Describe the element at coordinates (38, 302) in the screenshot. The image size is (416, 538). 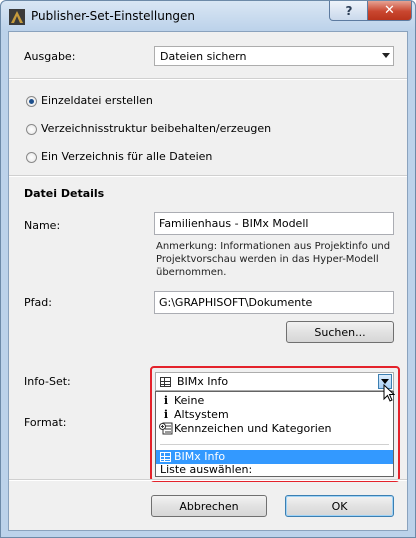
I see `path-label: Pfad:` at that location.